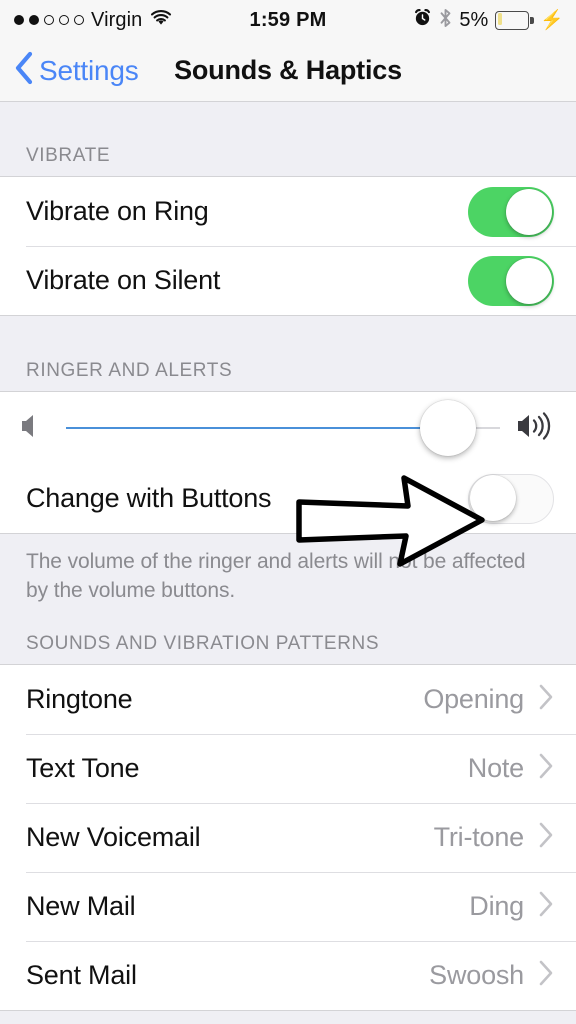  I want to click on speaker-low-icon, so click(35, 428).